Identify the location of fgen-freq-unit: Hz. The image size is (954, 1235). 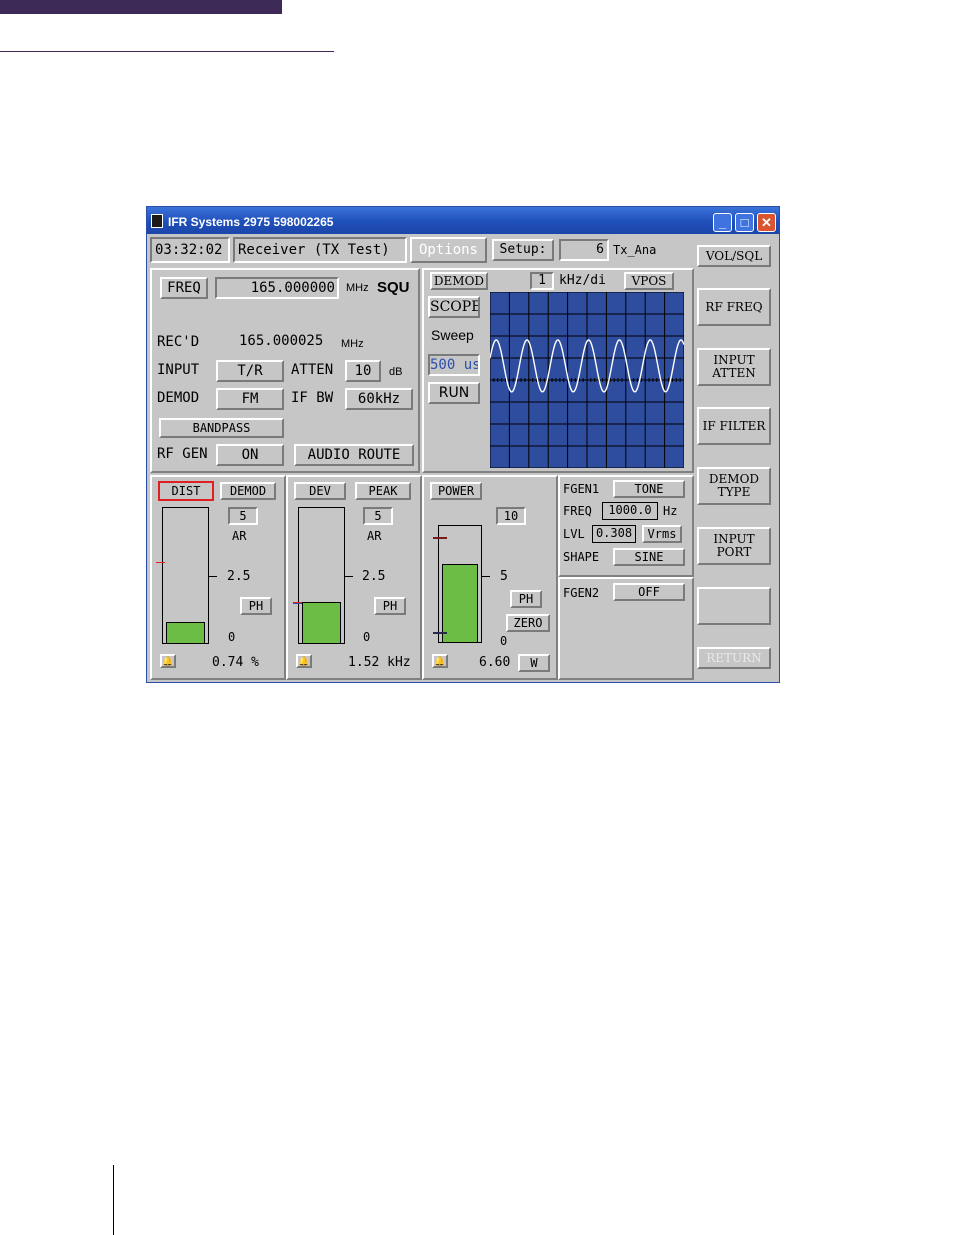
(670, 511).